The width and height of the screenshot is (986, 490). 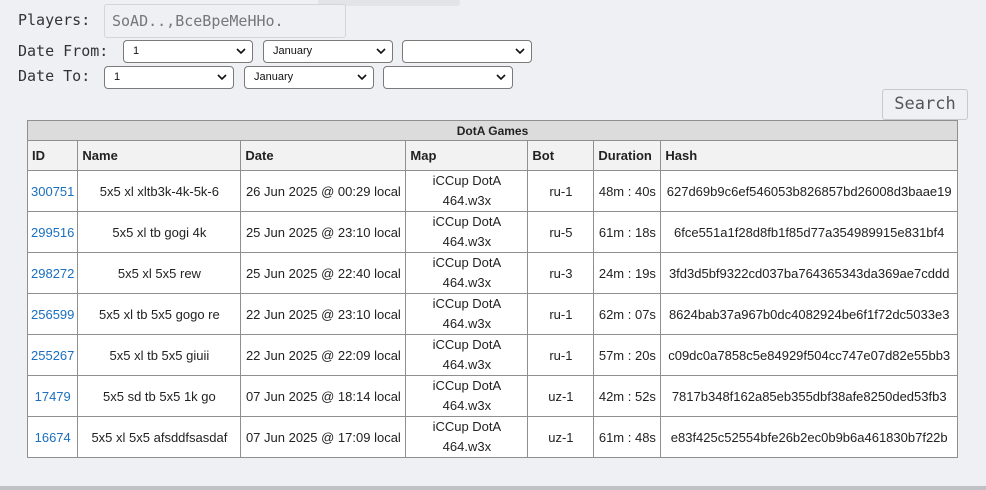 I want to click on duration-cell: 42m : 52s, so click(x=627, y=396).